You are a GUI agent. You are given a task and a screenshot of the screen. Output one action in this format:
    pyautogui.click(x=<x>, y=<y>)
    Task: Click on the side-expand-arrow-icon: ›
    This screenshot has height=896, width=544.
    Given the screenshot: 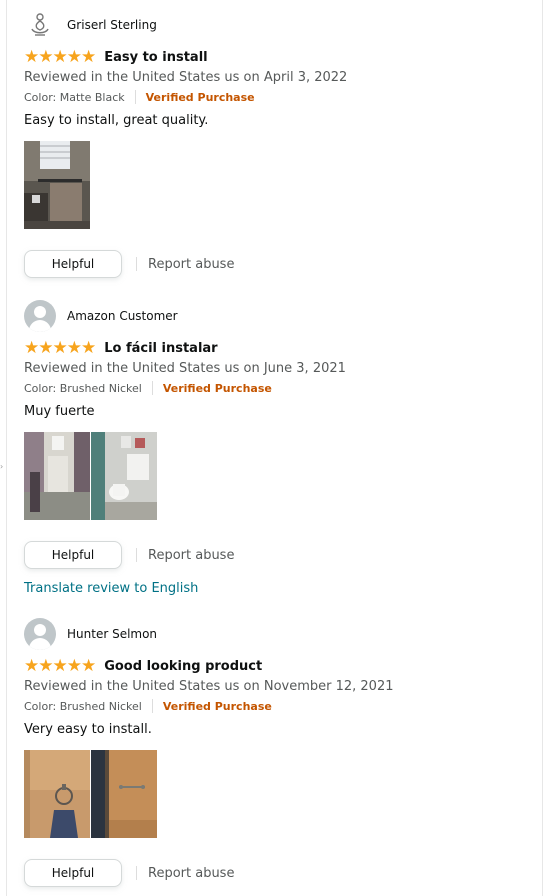 What is the action you would take?
    pyautogui.click(x=1, y=466)
    